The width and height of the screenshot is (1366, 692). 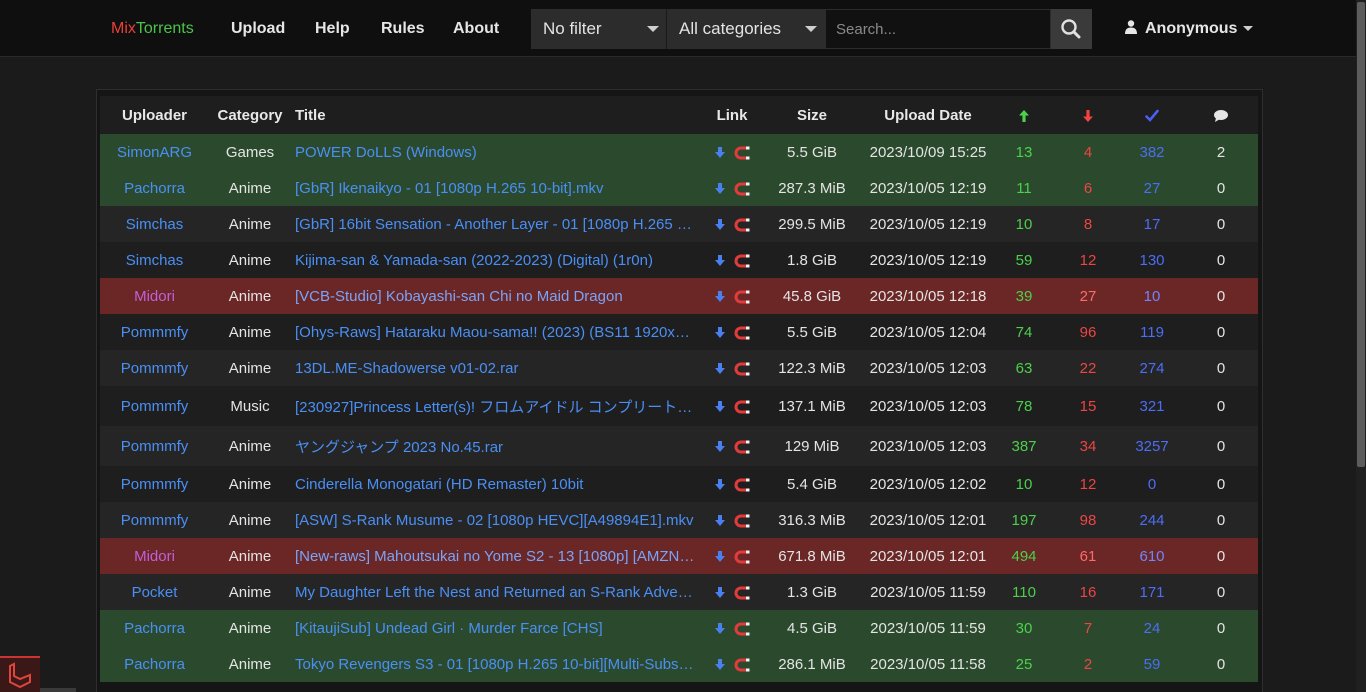 What do you see at coordinates (812, 115) in the screenshot?
I see `header-size: Size` at bounding box center [812, 115].